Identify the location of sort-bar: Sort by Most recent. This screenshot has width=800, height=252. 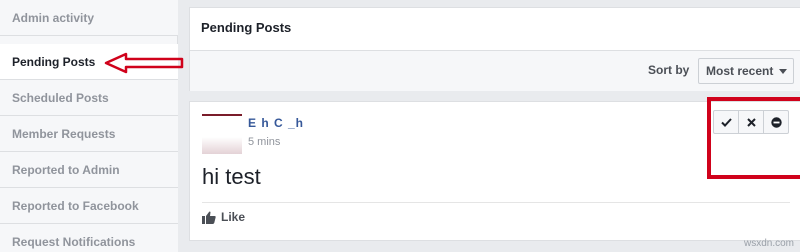
(495, 70).